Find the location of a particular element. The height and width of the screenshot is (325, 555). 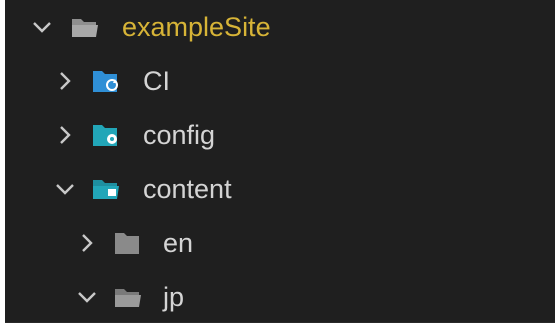

folder-config-icon is located at coordinates (106, 135).